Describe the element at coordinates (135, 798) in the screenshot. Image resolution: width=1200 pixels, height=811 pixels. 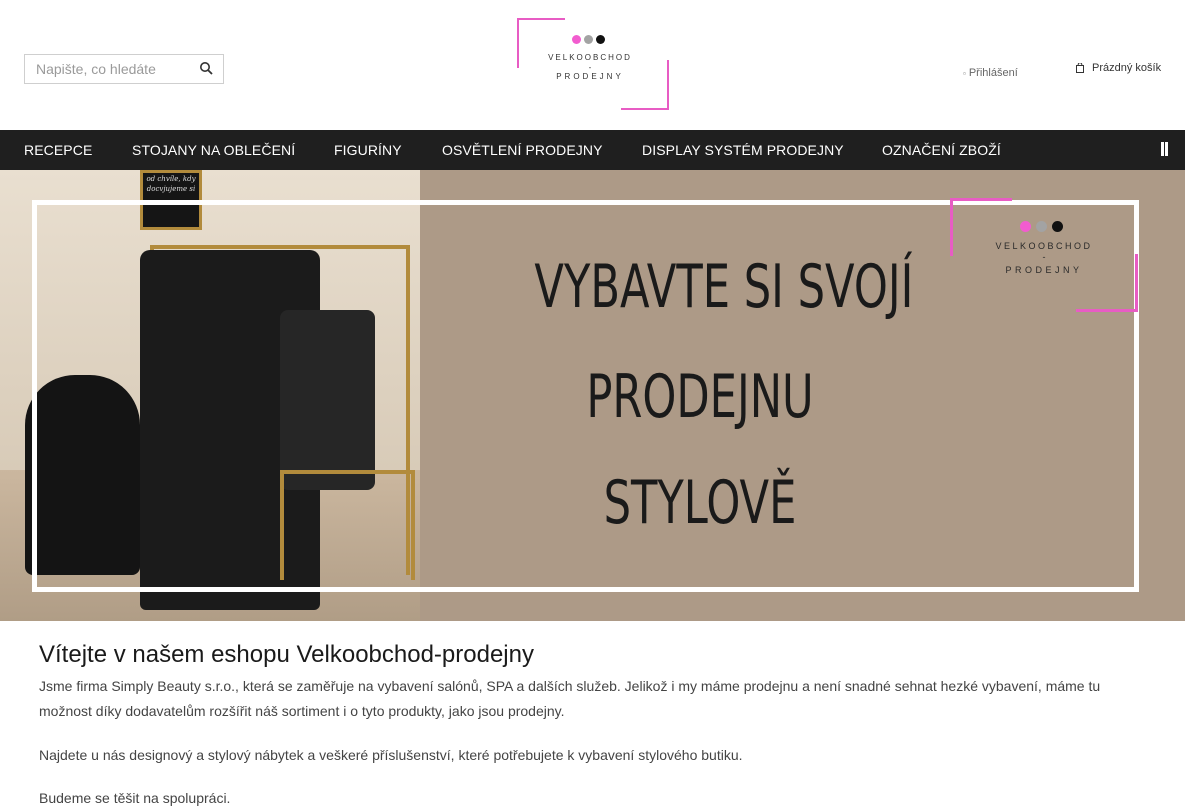
I see `closing-paragraph: Budeme se těšit na spolupráci.` at that location.